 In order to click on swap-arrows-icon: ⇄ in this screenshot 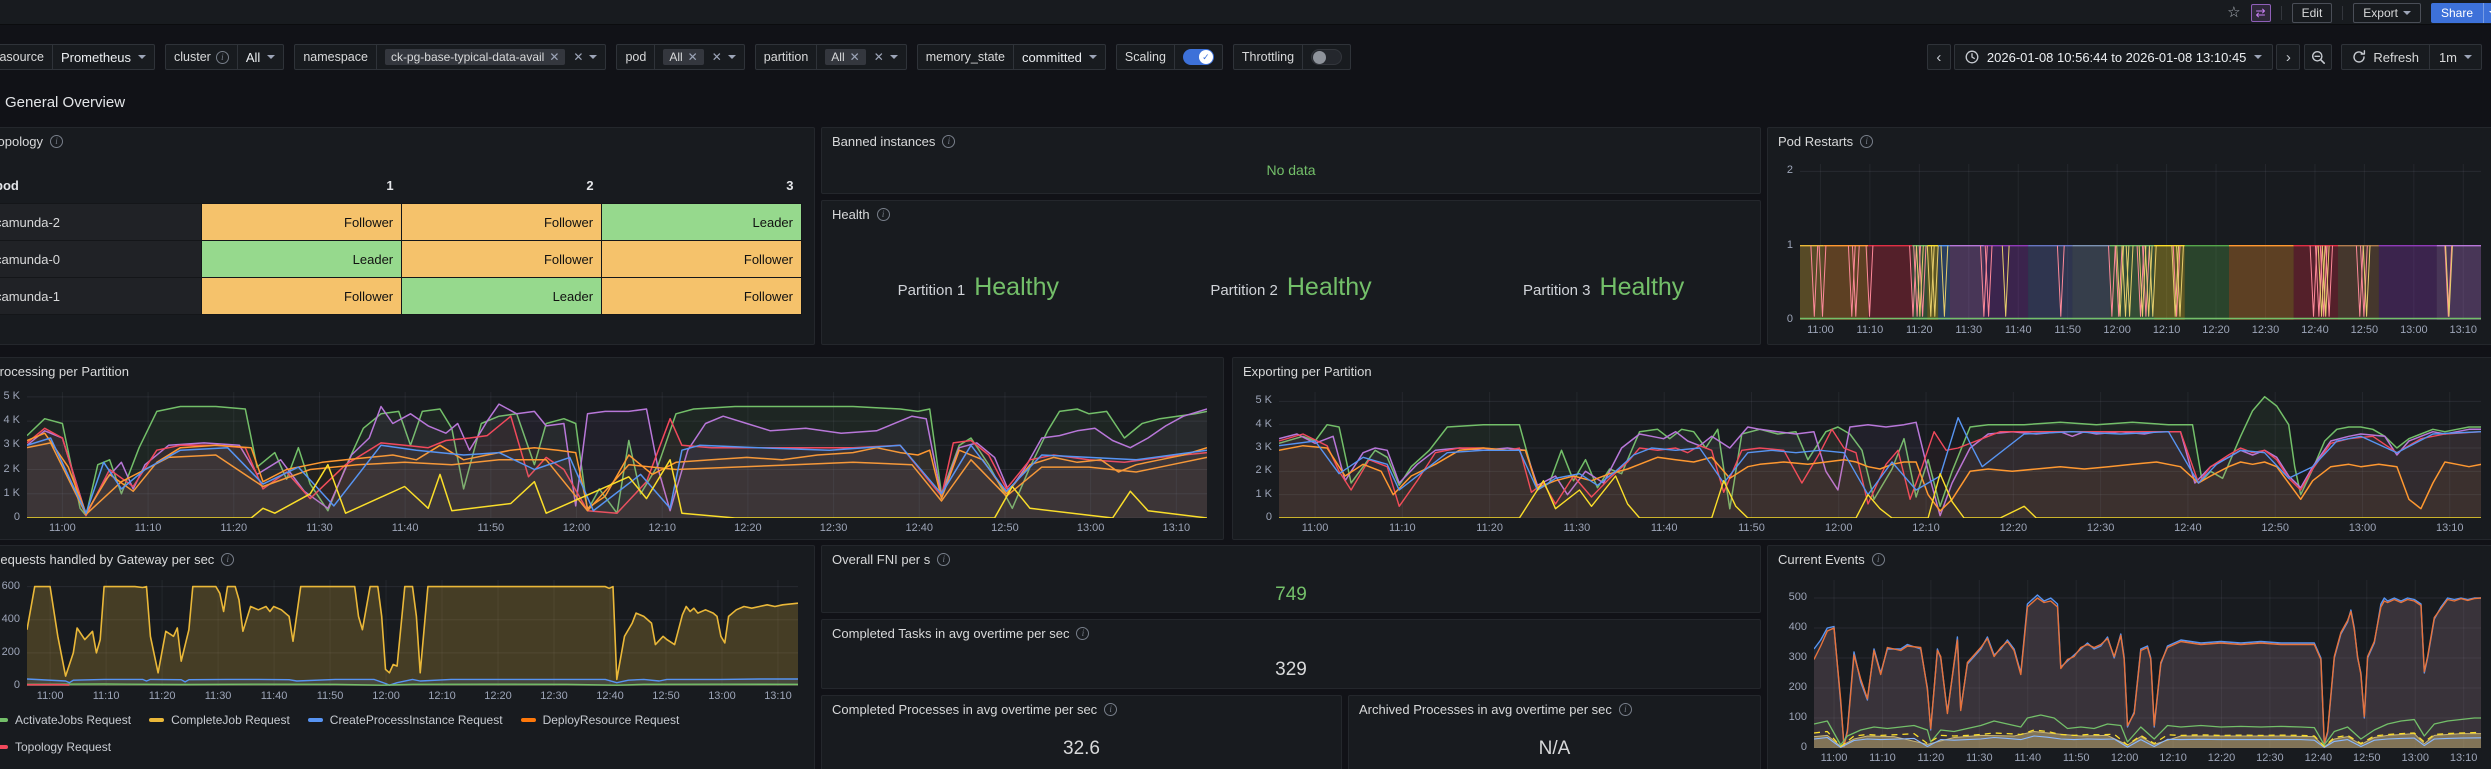, I will do `click(2260, 12)`.